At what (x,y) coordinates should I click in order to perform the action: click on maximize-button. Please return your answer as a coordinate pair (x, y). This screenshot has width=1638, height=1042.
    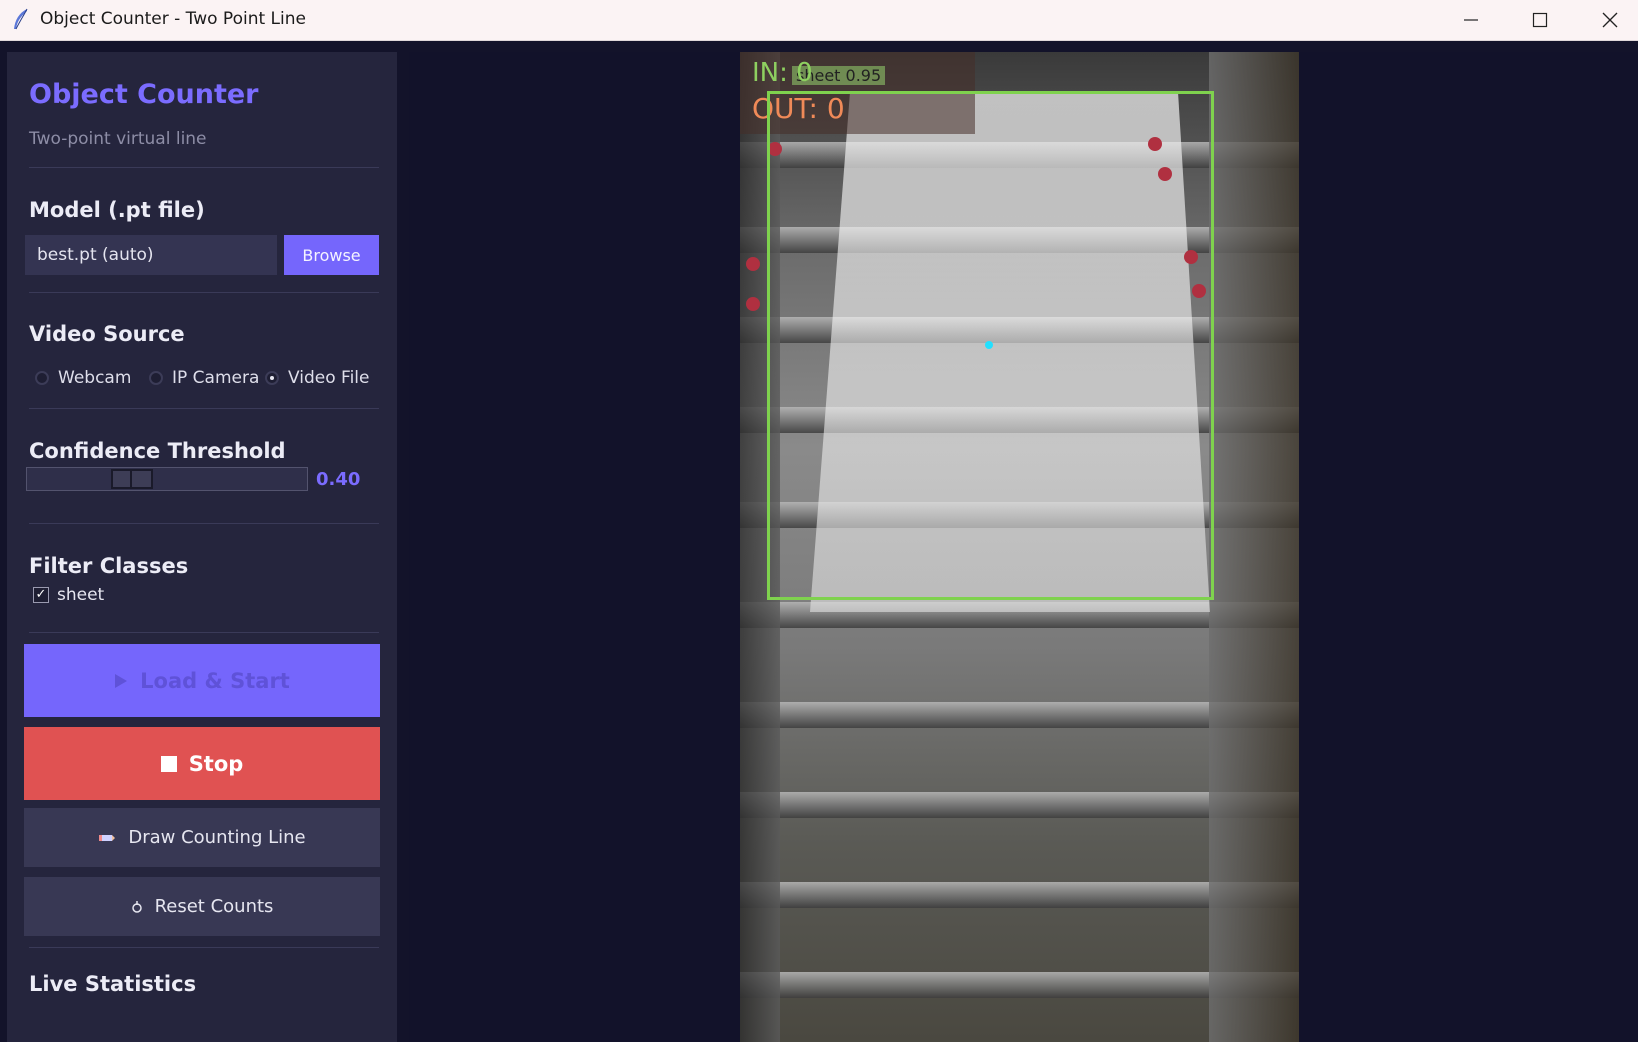
    Looking at the image, I should click on (1540, 20).